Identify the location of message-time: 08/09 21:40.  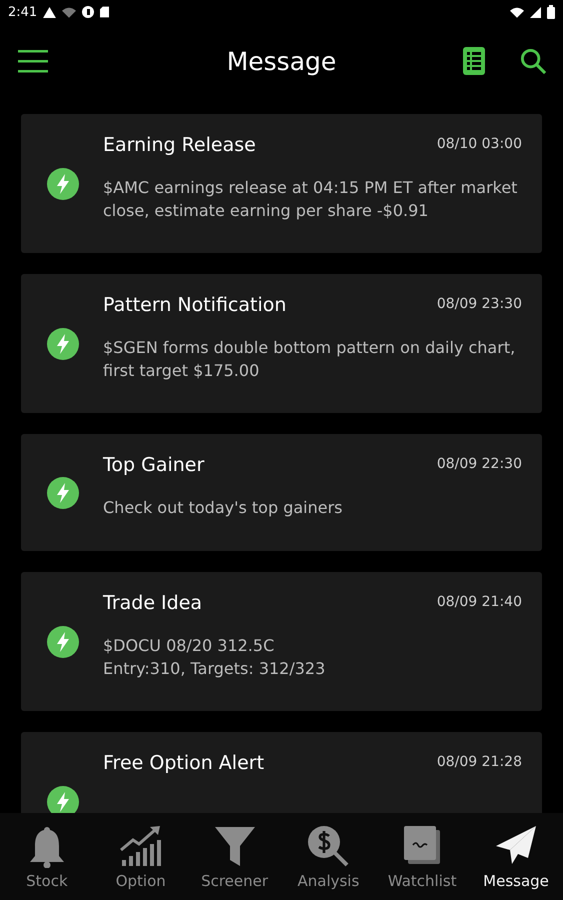
(479, 601).